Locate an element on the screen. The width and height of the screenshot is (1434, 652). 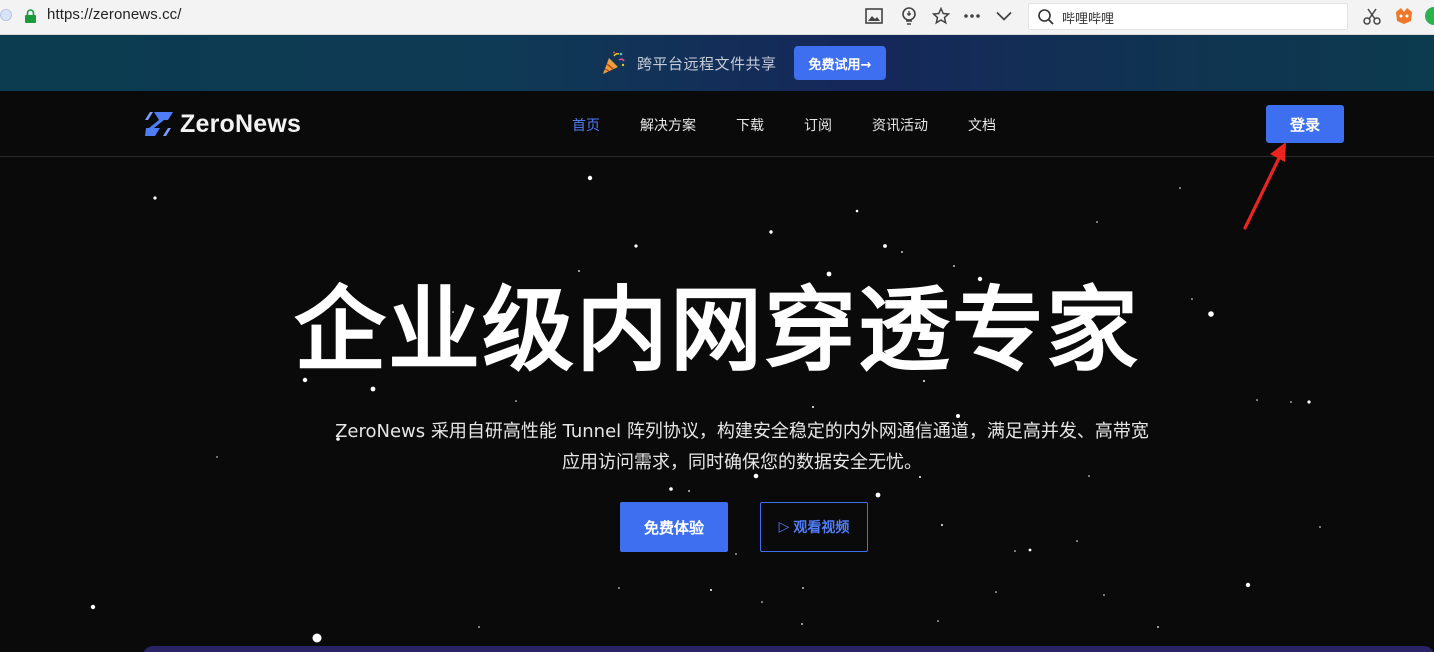
star-icon is located at coordinates (941, 16).